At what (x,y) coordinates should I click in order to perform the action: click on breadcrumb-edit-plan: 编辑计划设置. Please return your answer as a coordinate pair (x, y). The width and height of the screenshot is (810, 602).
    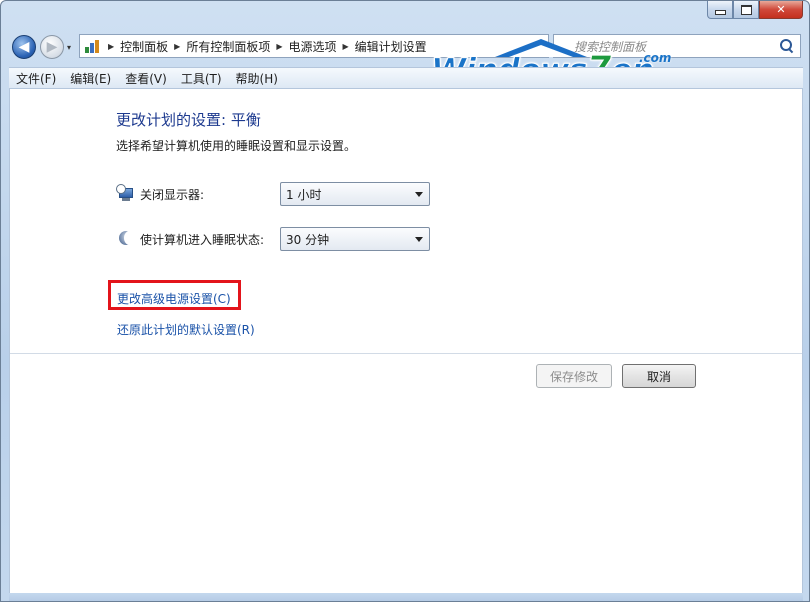
    Looking at the image, I should click on (391, 46).